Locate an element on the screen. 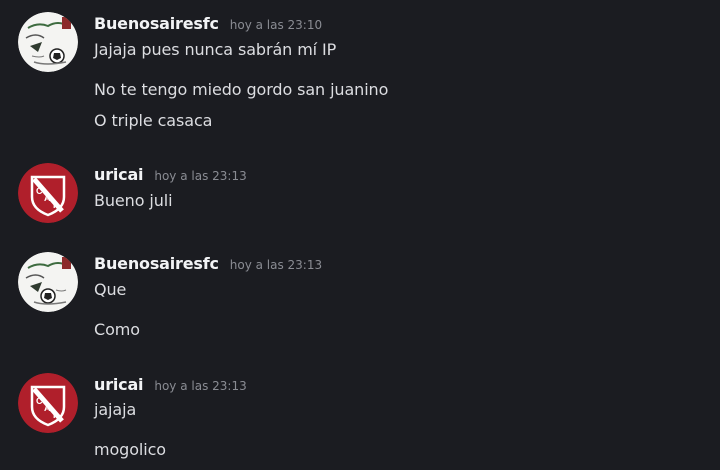  message-text: O triple casaca is located at coordinates (153, 120).